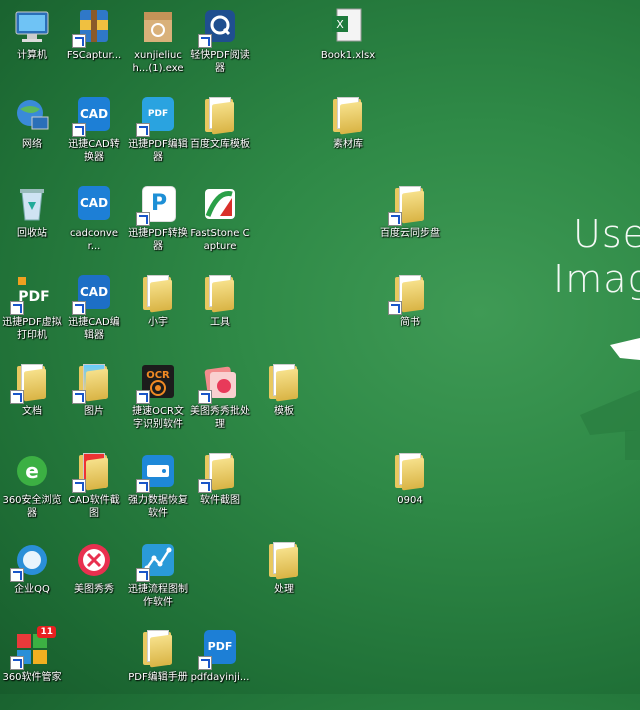 This screenshot has width=640, height=710. What do you see at coordinates (410, 500) in the screenshot?
I see `icon-label: 0904` at bounding box center [410, 500].